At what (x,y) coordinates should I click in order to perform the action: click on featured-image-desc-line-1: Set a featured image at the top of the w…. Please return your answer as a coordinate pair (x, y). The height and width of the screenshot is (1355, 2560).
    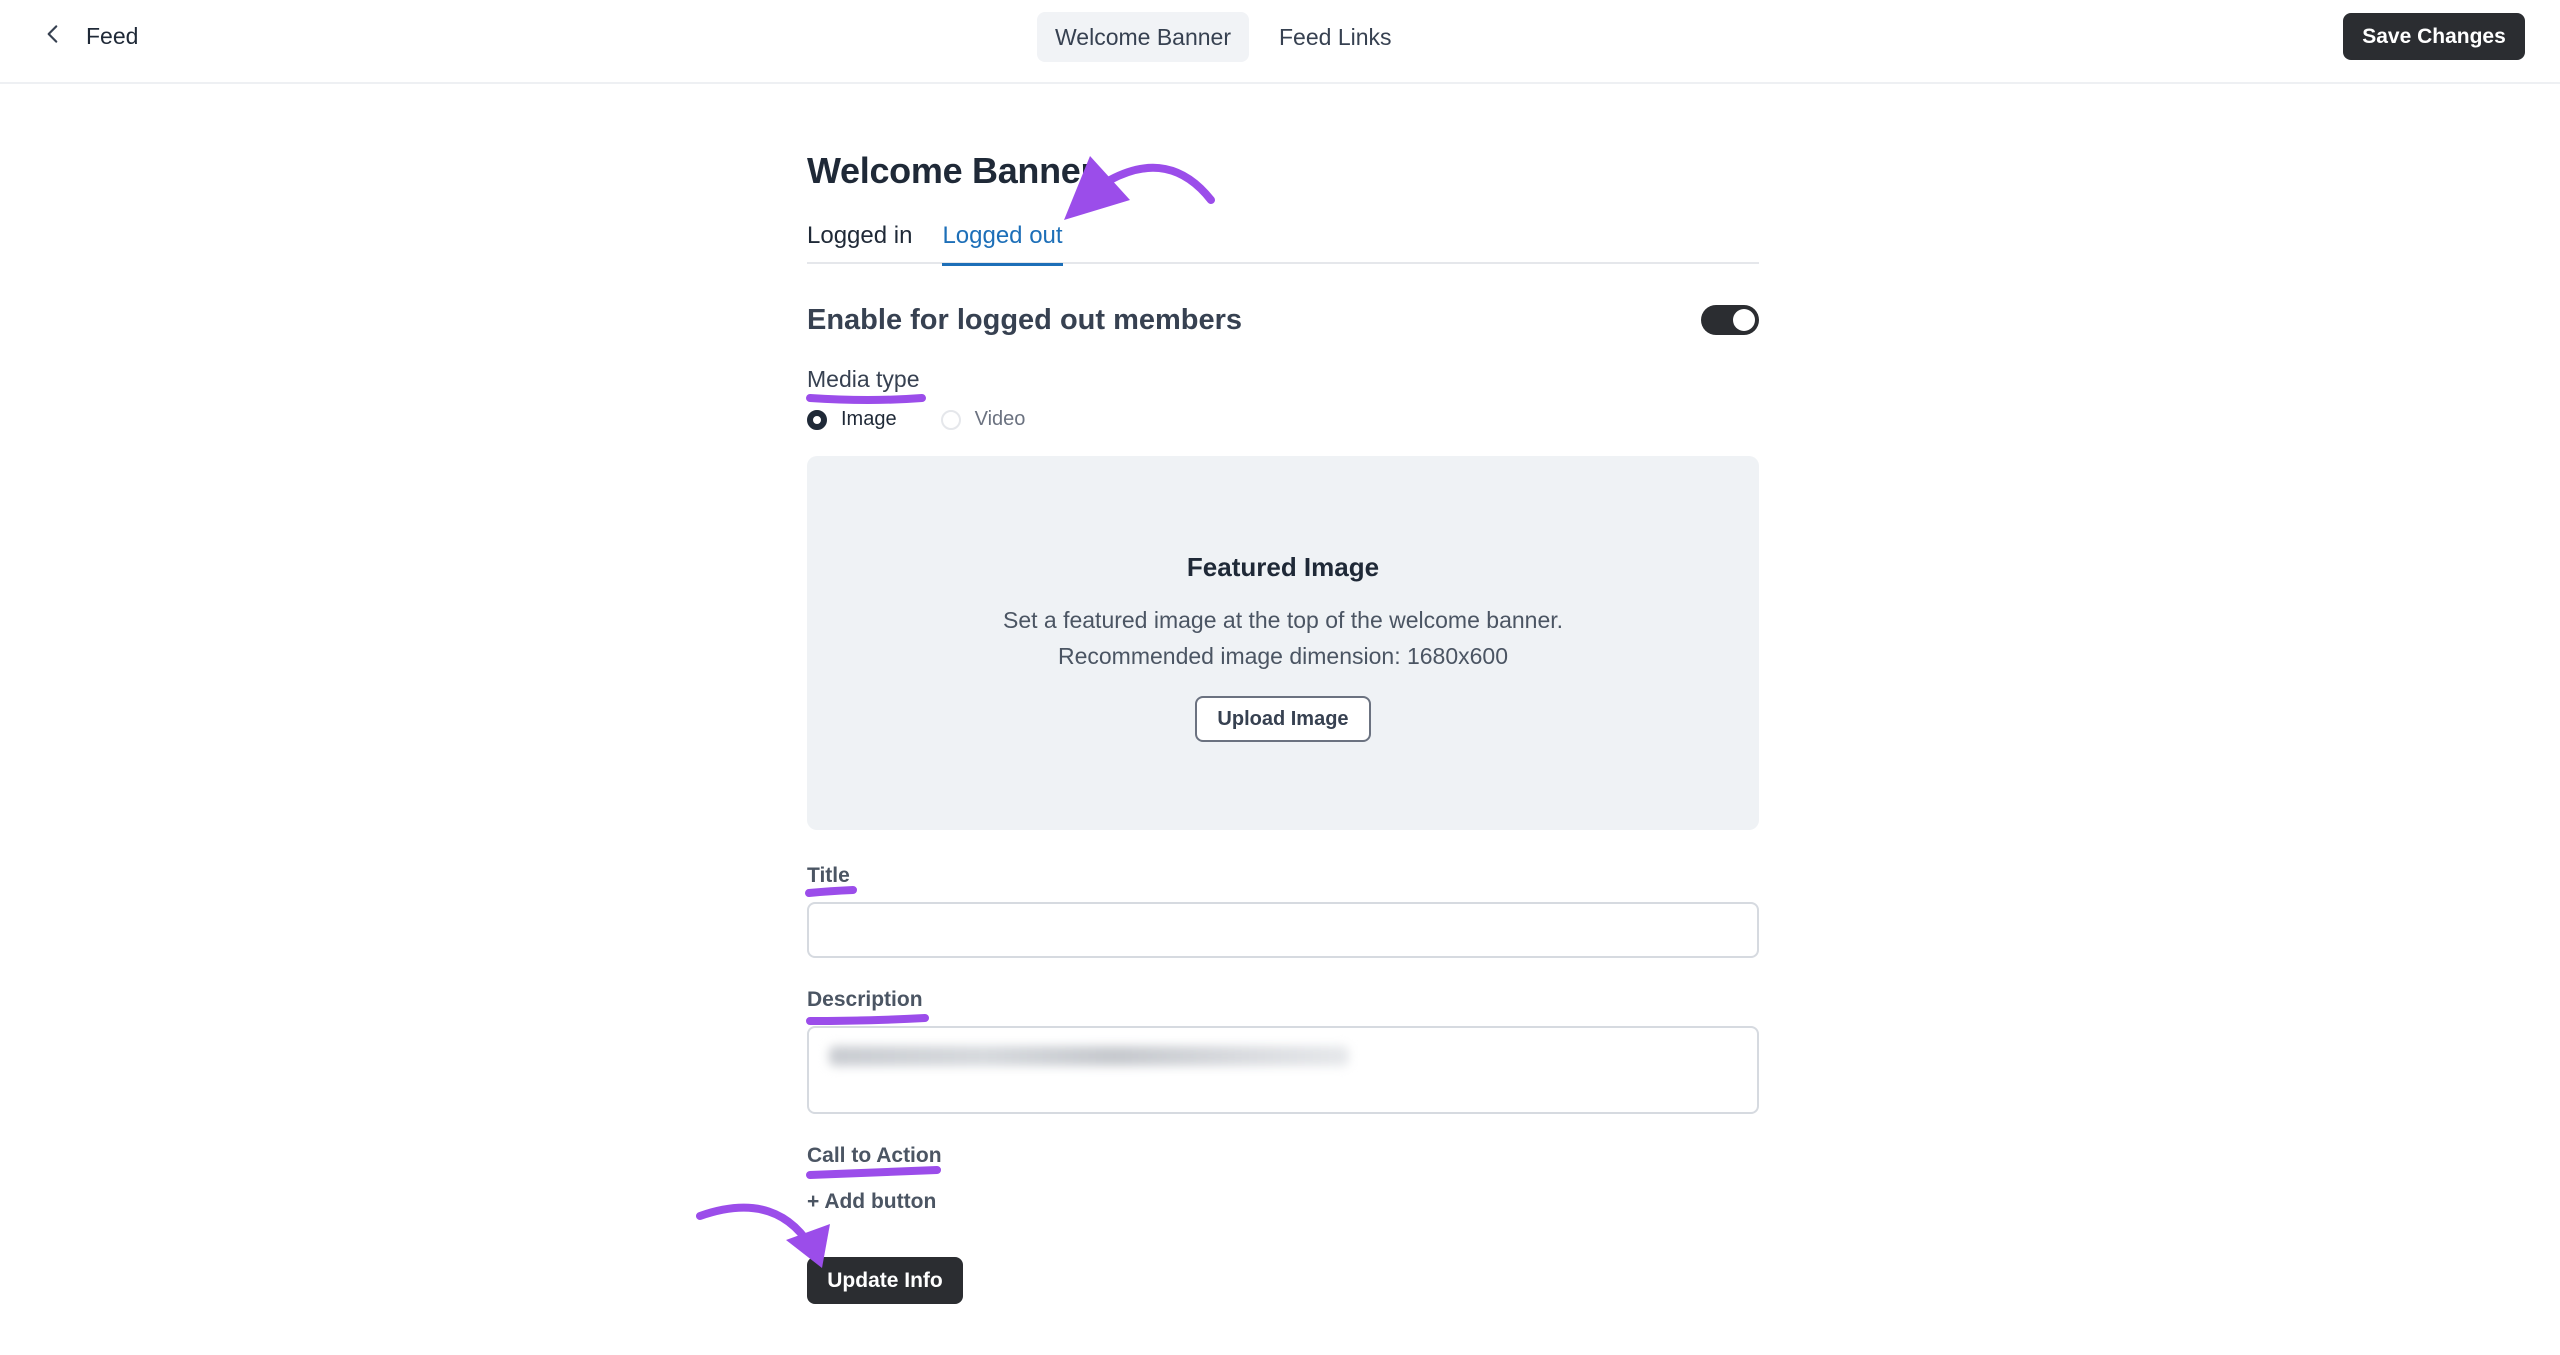
    Looking at the image, I should click on (1283, 620).